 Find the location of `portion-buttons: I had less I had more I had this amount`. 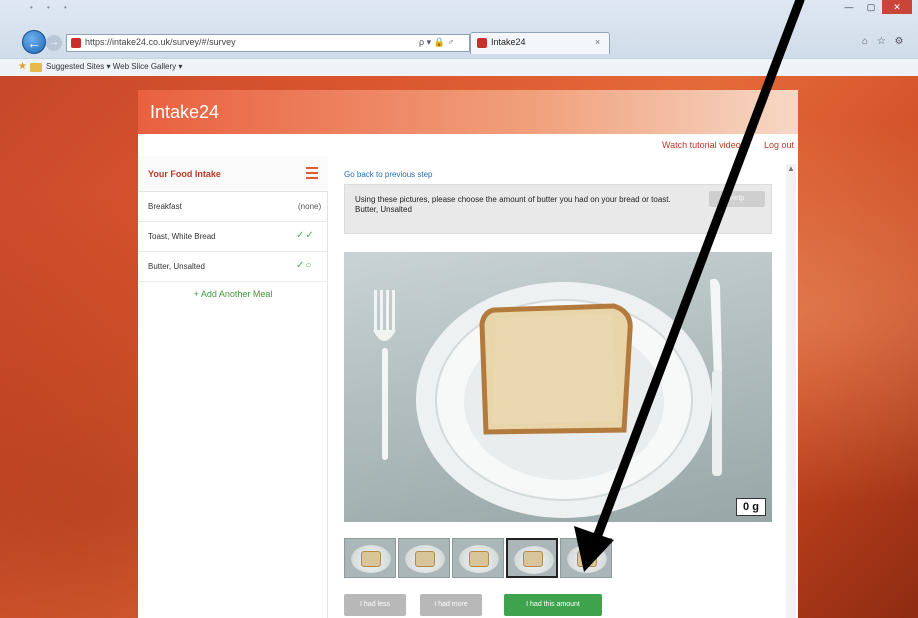

portion-buttons: I had less I had more I had this amount is located at coordinates (494, 606).